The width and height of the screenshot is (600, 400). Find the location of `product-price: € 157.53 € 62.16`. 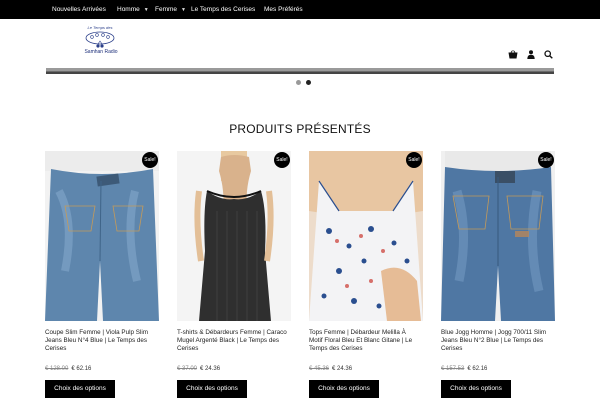

product-price: € 157.53 € 62.16 is located at coordinates (464, 369).